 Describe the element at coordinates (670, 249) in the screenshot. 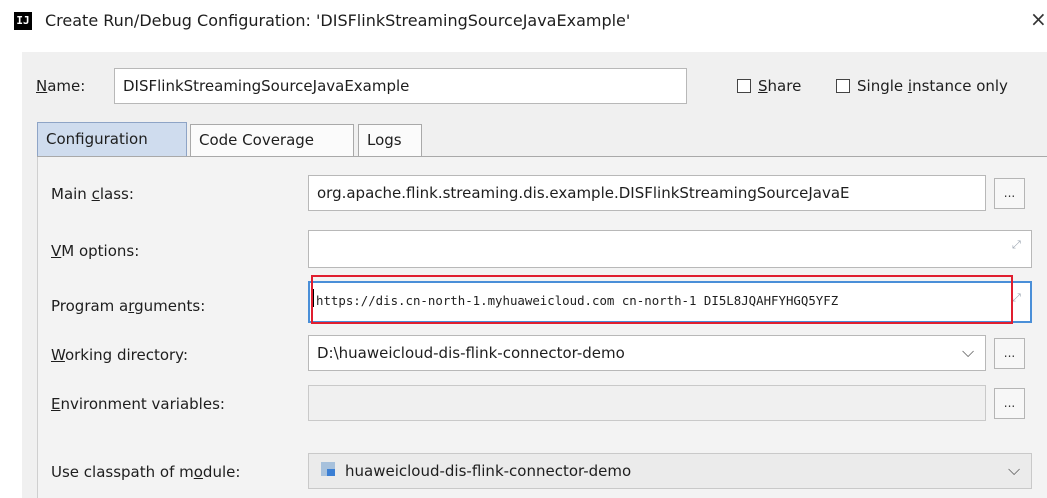

I see `vm-options-input` at that location.